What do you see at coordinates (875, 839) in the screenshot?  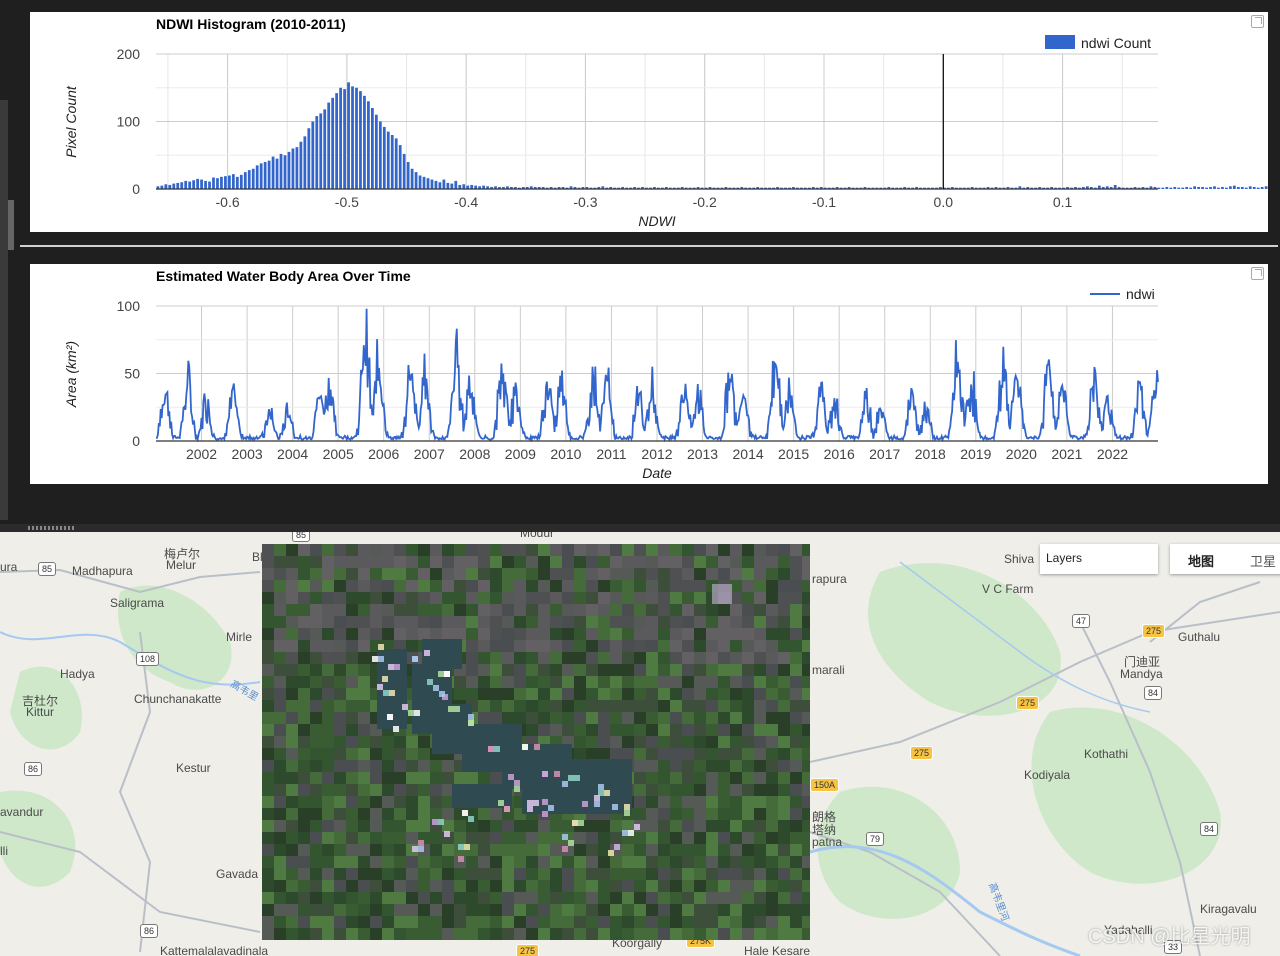 I see `road-badge: 79` at bounding box center [875, 839].